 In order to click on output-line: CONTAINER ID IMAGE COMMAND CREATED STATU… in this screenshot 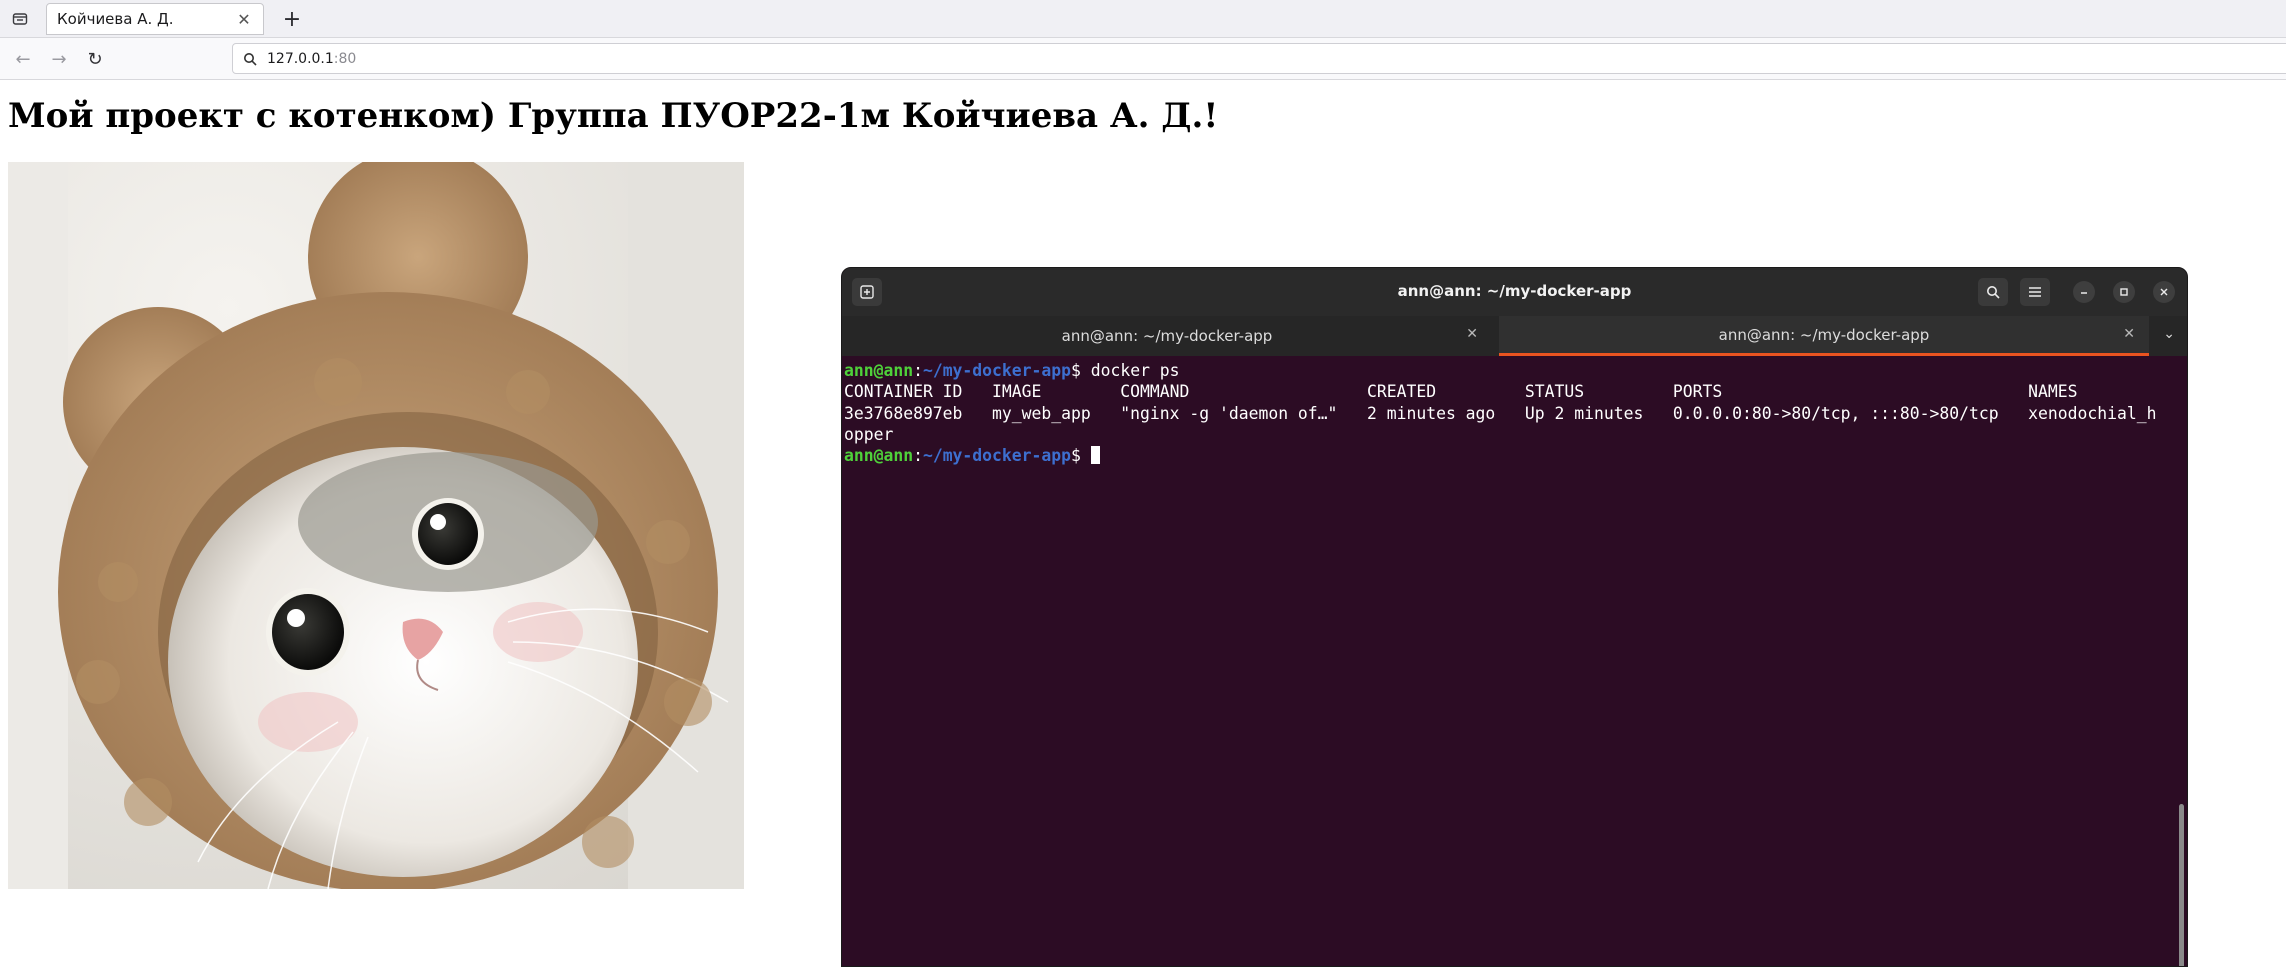, I will do `click(1461, 392)`.